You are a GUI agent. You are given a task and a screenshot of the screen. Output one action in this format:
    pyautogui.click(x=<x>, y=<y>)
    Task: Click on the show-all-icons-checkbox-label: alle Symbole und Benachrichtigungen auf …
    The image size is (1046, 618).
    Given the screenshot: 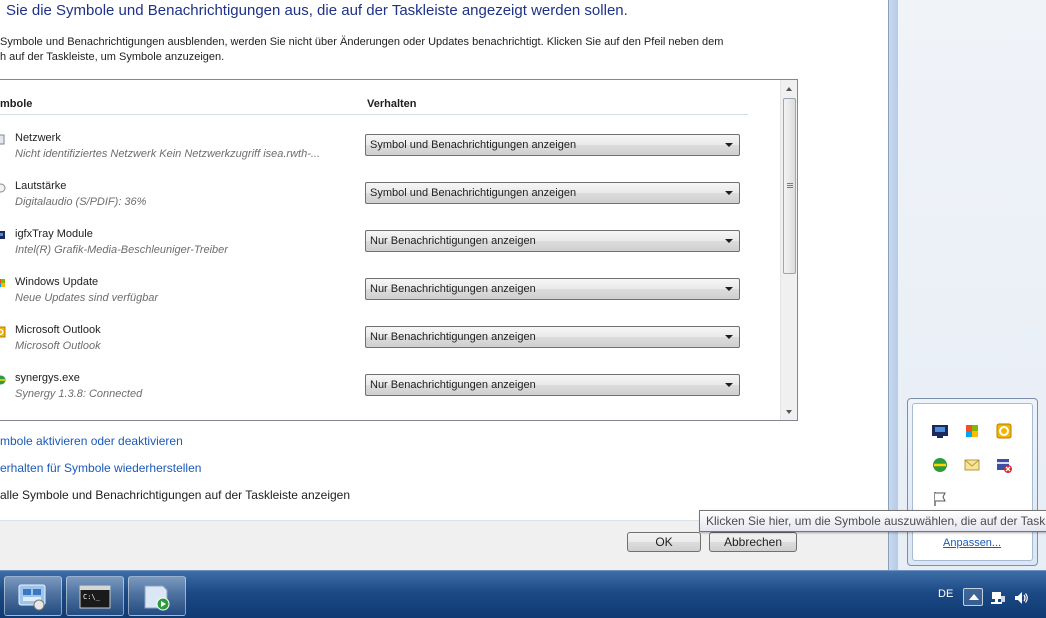 What is the action you would take?
    pyautogui.click(x=175, y=495)
    